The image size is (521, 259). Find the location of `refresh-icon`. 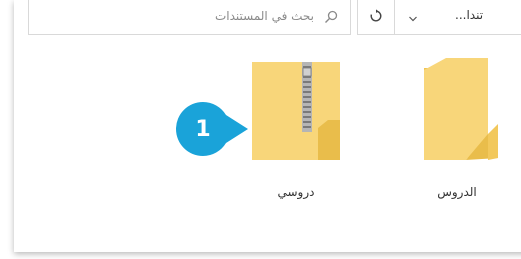

refresh-icon is located at coordinates (376, 17).